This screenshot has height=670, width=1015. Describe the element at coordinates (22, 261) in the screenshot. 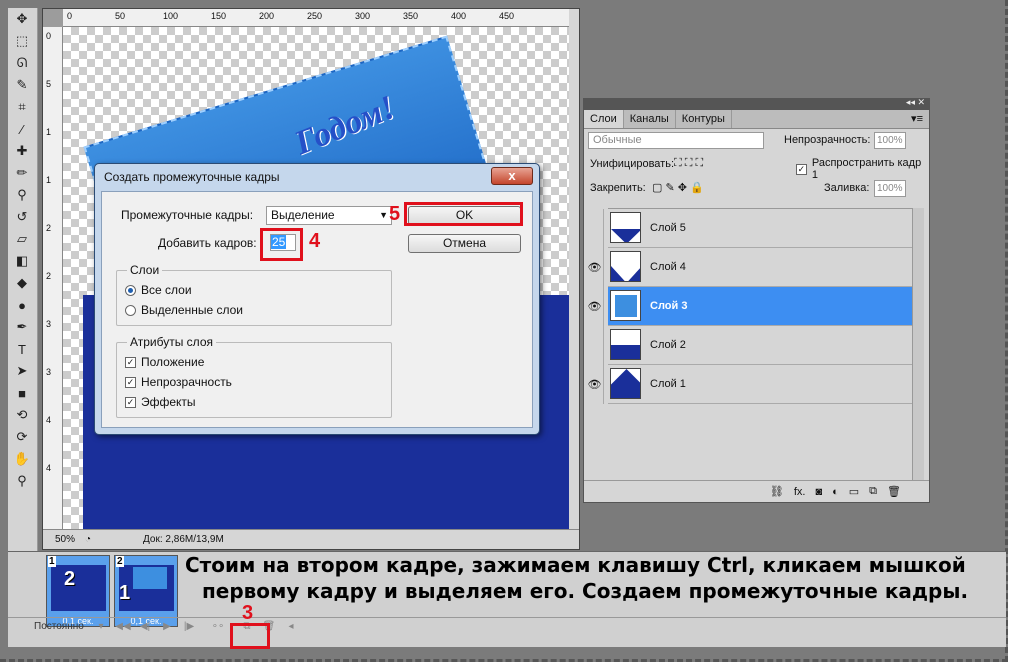

I see `gradient-icon: ◧` at that location.